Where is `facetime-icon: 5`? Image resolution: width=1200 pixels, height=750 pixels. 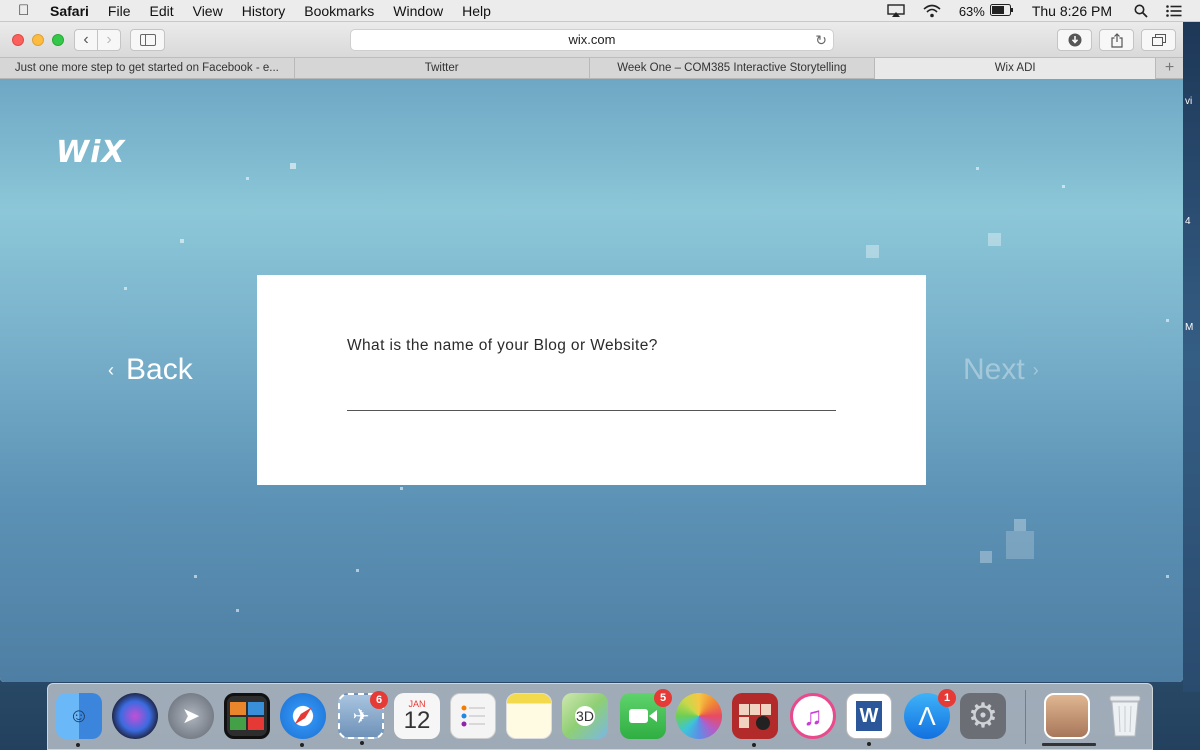
facetime-icon: 5 is located at coordinates (646, 714).